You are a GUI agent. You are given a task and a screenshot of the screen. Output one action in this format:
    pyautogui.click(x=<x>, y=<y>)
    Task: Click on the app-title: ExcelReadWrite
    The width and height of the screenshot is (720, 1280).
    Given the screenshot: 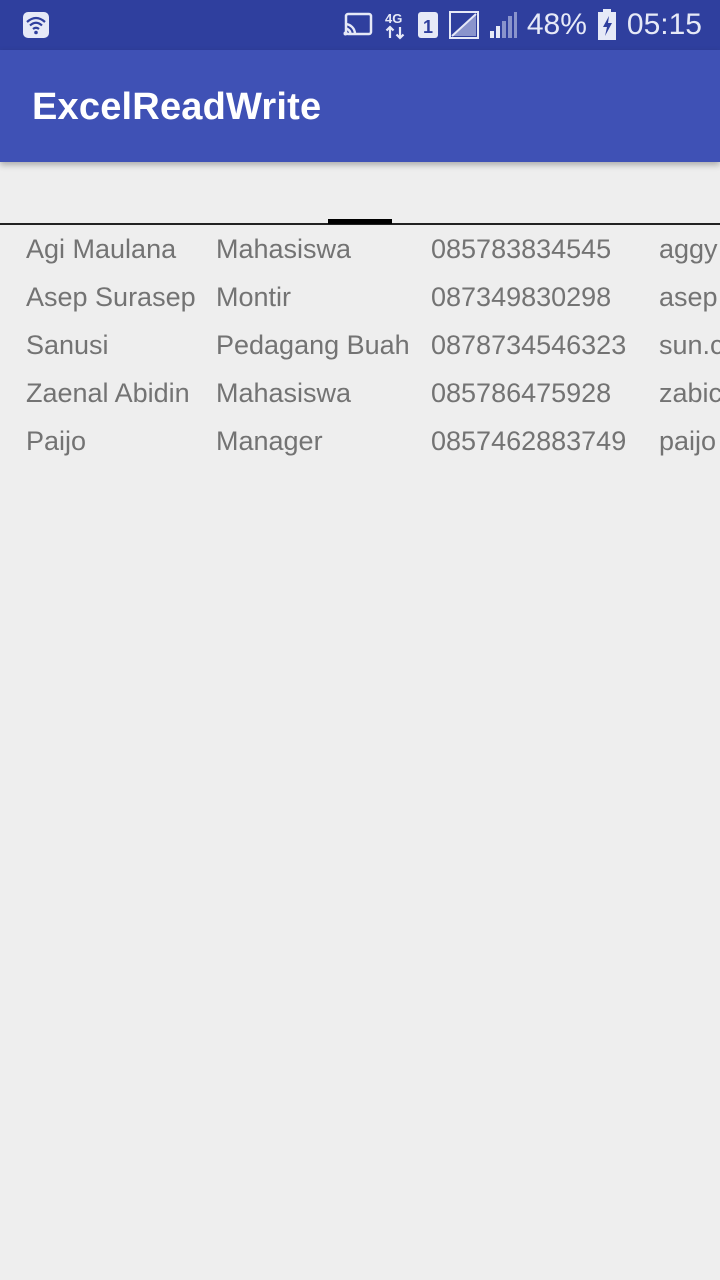 What is the action you would take?
    pyautogui.click(x=177, y=107)
    